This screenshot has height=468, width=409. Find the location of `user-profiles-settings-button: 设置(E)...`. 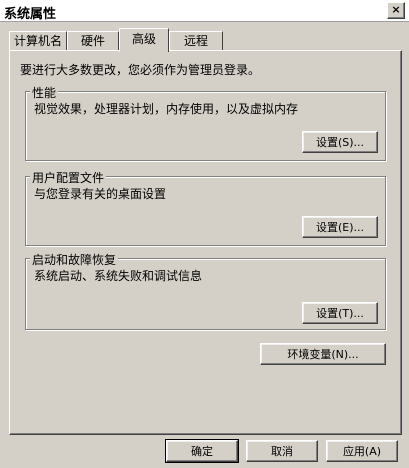

user-profiles-settings-button: 设置(E)... is located at coordinates (340, 227).